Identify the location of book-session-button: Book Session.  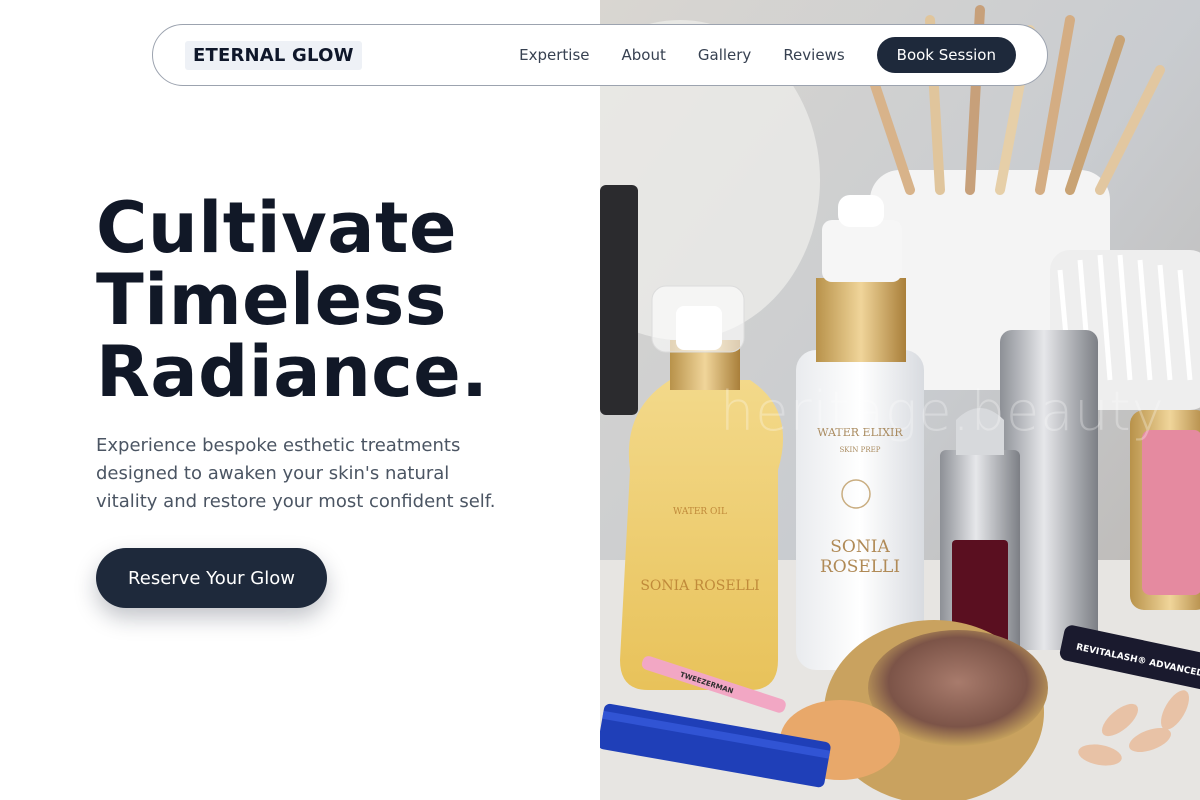
(946, 55).